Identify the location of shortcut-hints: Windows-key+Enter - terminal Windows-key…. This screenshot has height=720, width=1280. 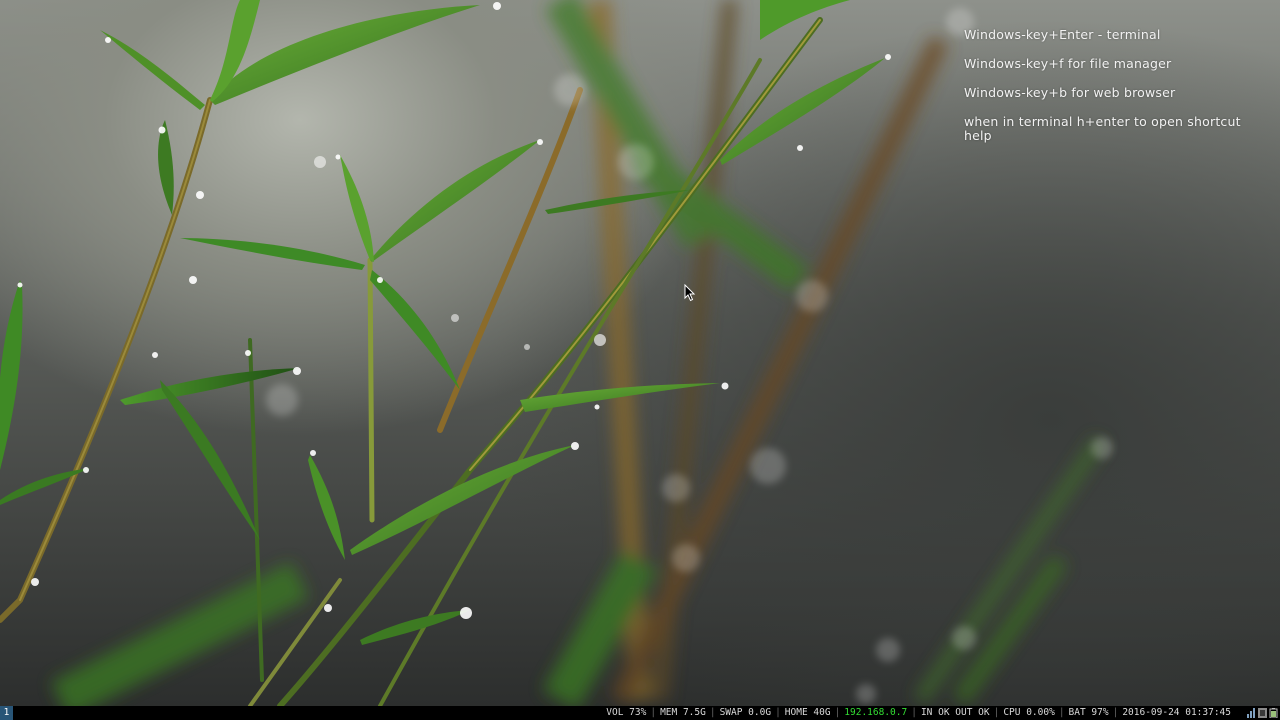
(1114, 93).